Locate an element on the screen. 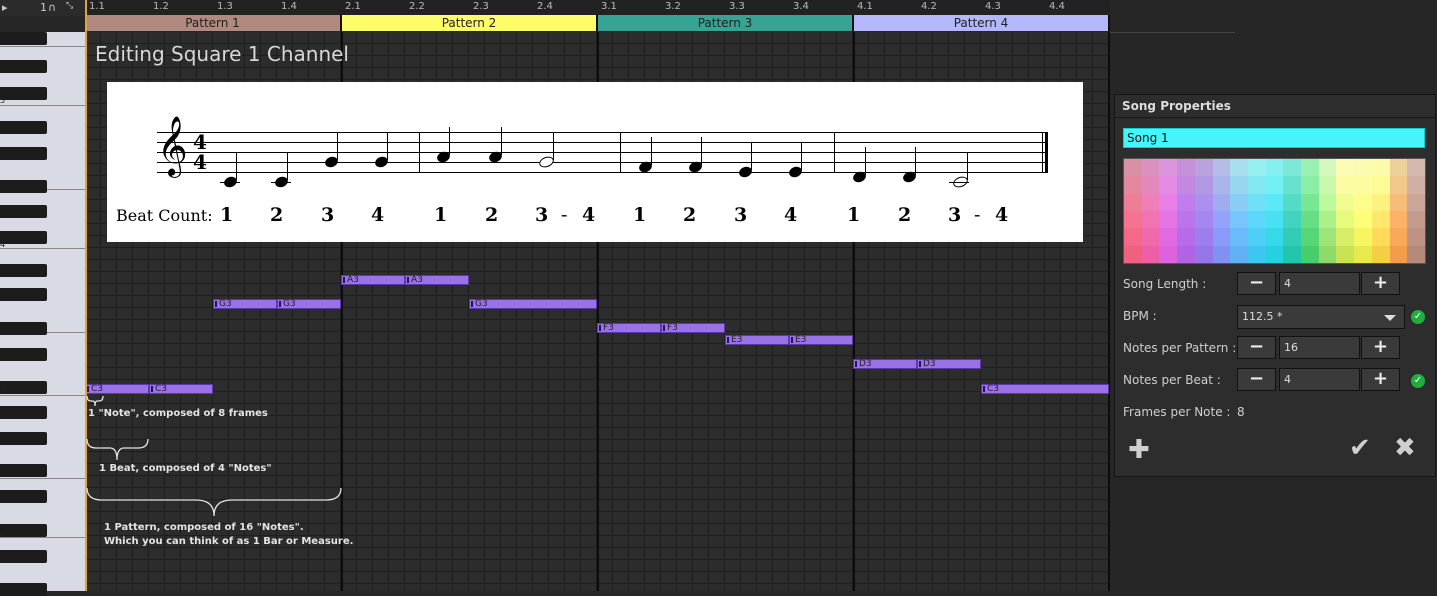 This screenshot has width=1437, height=596. song-length-field: 4 is located at coordinates (1319, 283).